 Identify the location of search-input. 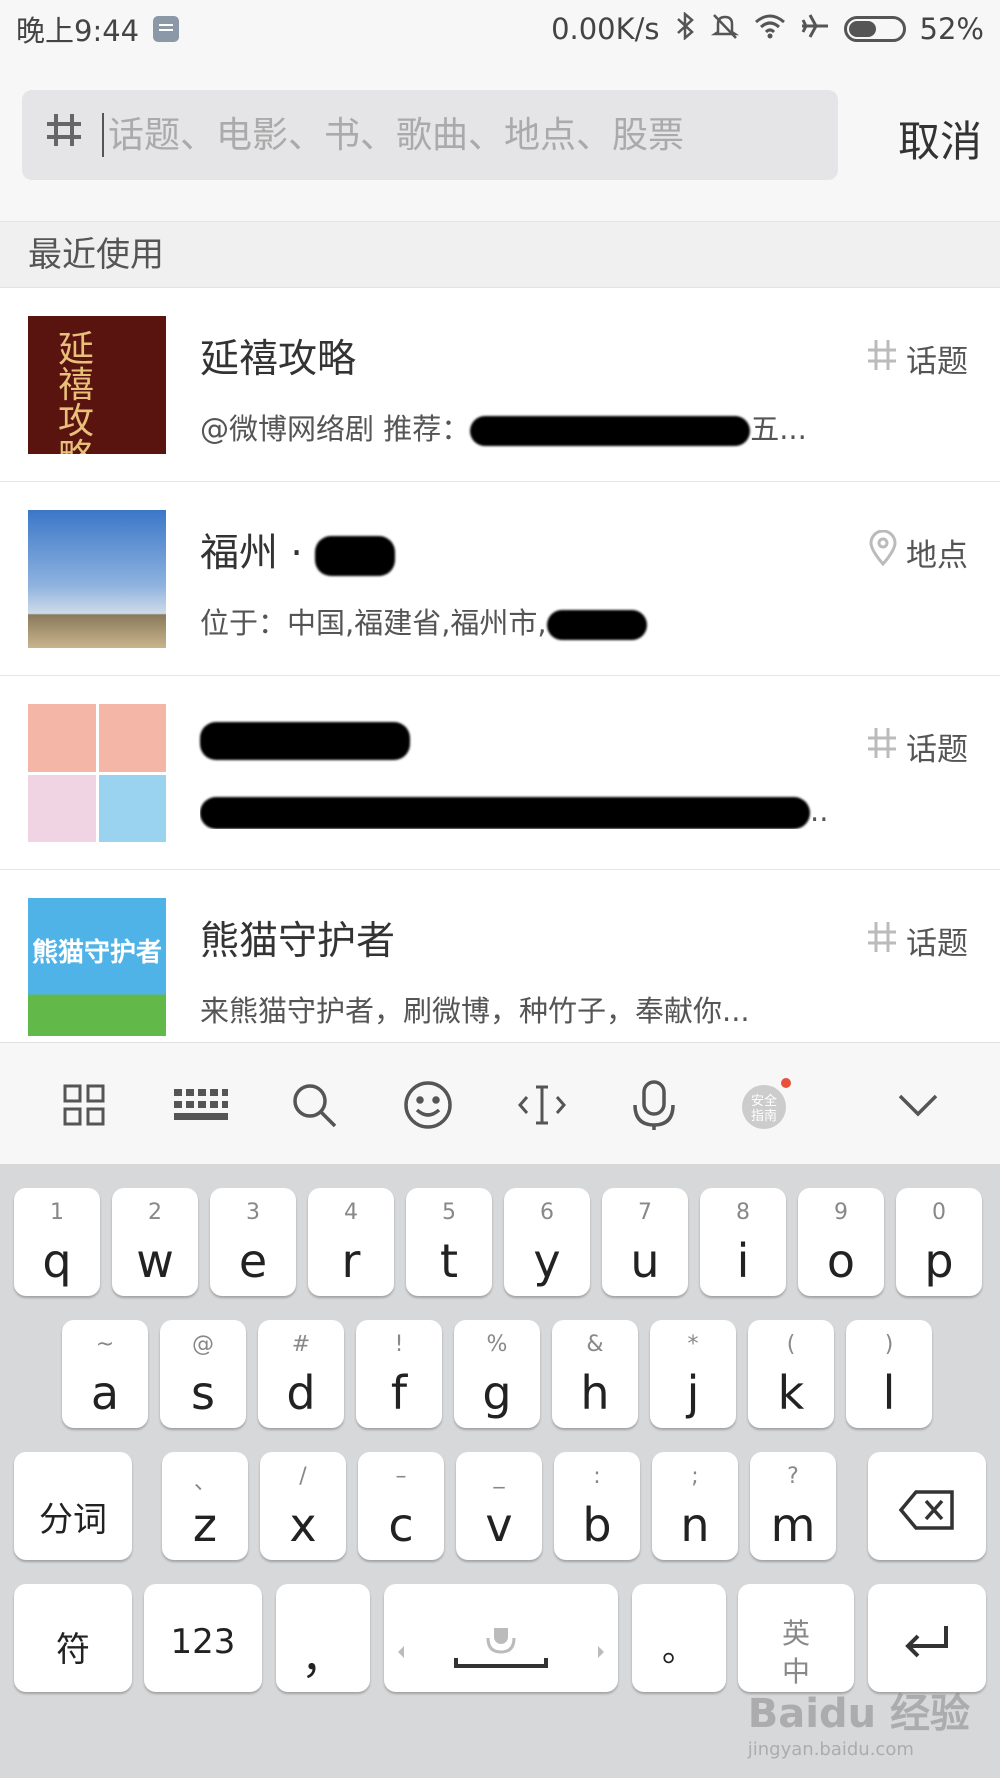
(458, 135).